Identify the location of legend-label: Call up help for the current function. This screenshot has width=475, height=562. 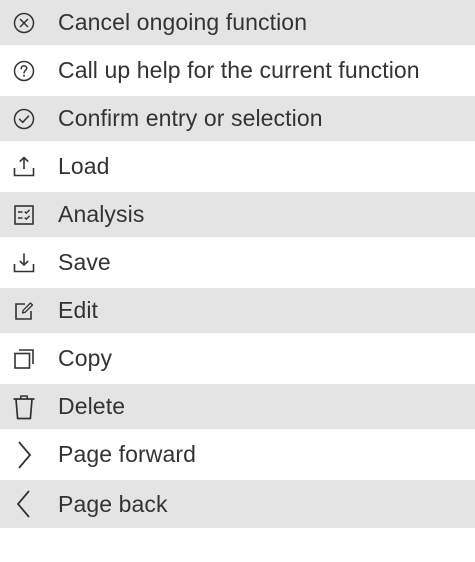
(239, 70).